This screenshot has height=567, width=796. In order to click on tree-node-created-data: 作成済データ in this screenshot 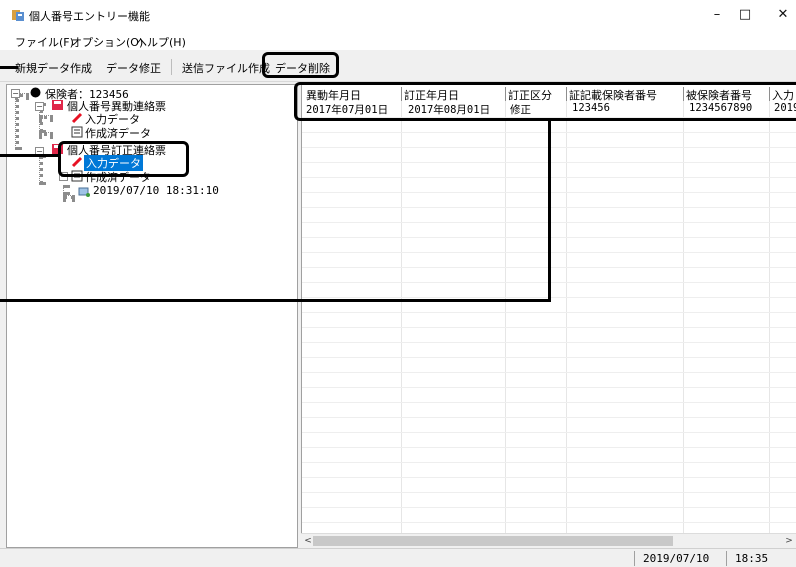, I will do `click(118, 133)`.